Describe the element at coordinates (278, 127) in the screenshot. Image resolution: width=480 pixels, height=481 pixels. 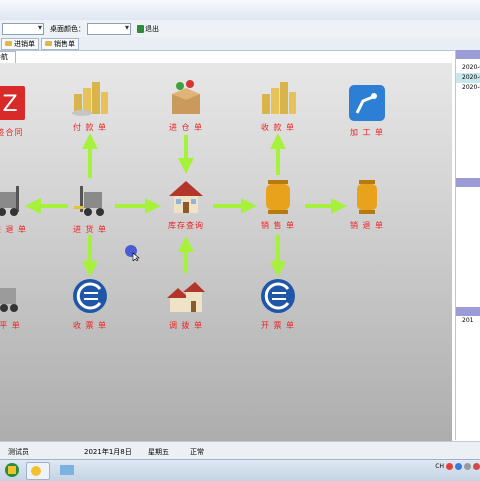
I see `receipt-label: 收 款 单` at that location.